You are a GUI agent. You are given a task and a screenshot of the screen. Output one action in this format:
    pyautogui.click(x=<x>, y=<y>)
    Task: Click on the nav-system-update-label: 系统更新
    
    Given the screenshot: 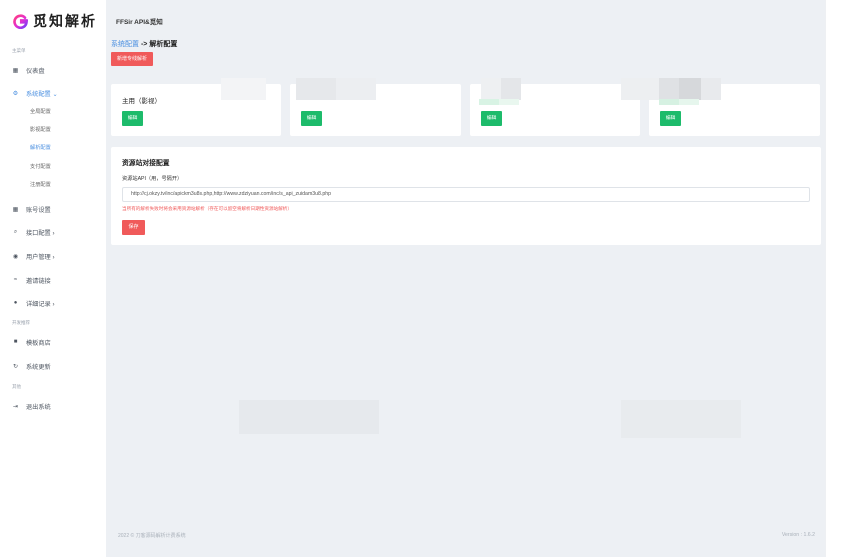 What is the action you would take?
    pyautogui.click(x=38, y=367)
    